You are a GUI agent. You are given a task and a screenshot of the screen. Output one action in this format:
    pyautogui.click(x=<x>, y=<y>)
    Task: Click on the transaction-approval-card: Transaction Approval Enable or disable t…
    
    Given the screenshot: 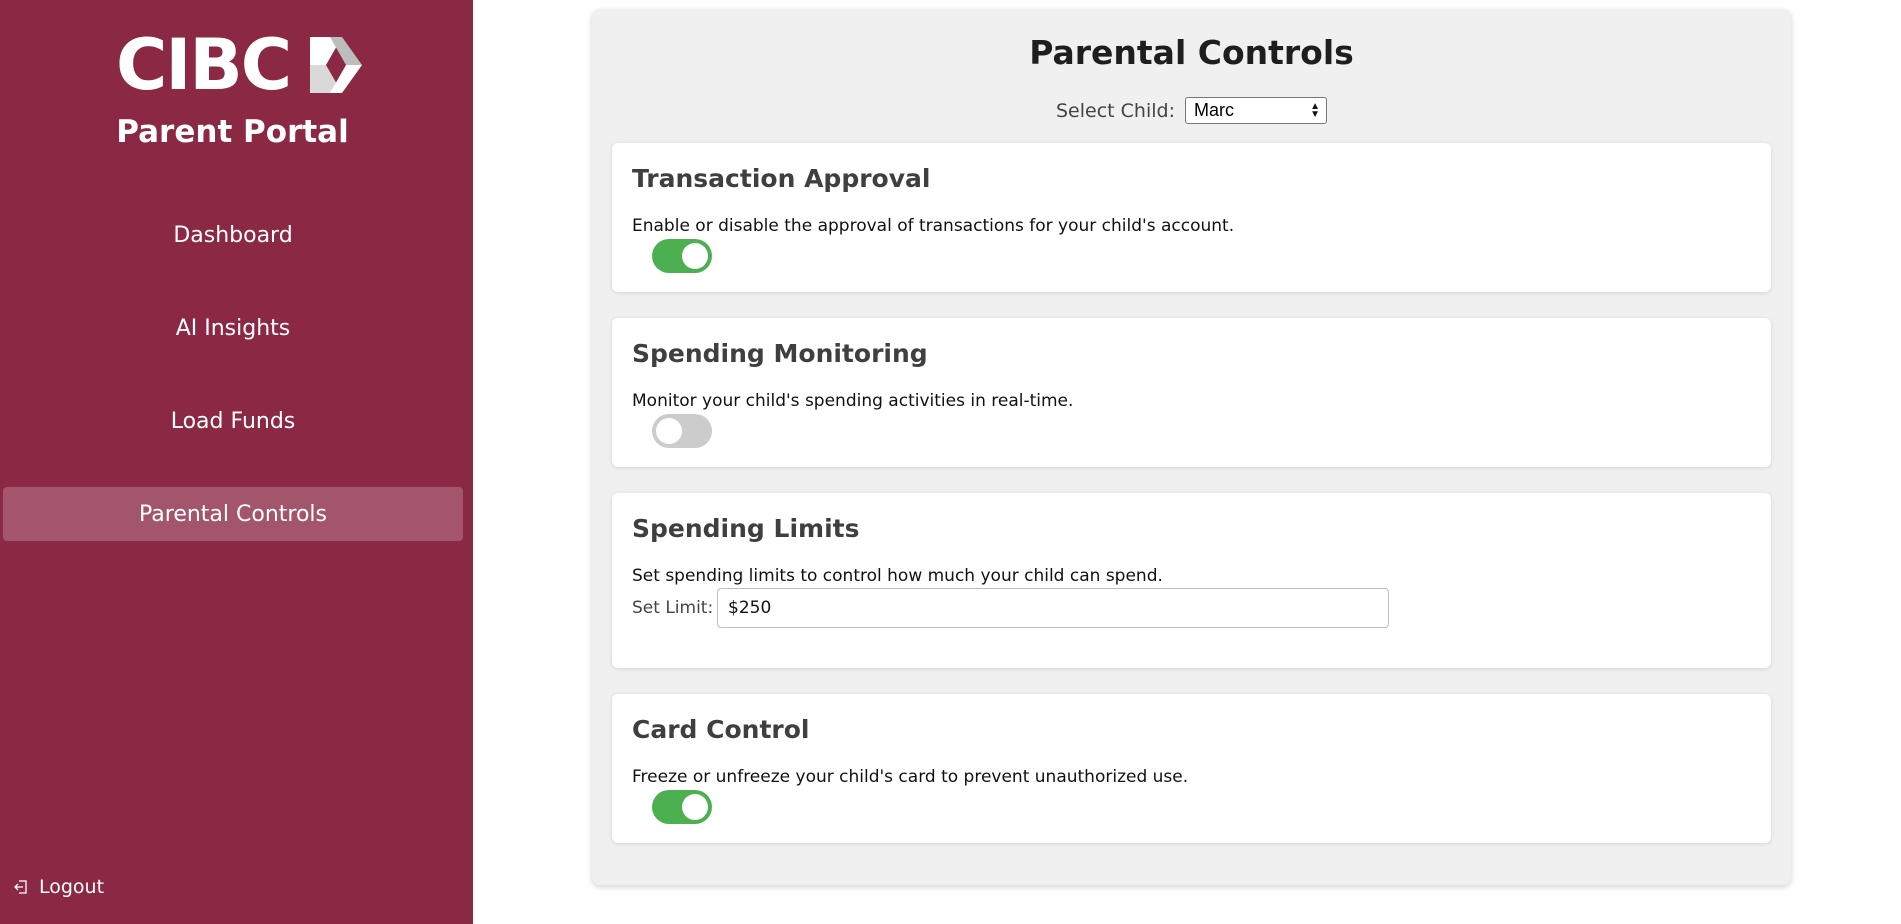 What is the action you would take?
    pyautogui.click(x=1191, y=217)
    